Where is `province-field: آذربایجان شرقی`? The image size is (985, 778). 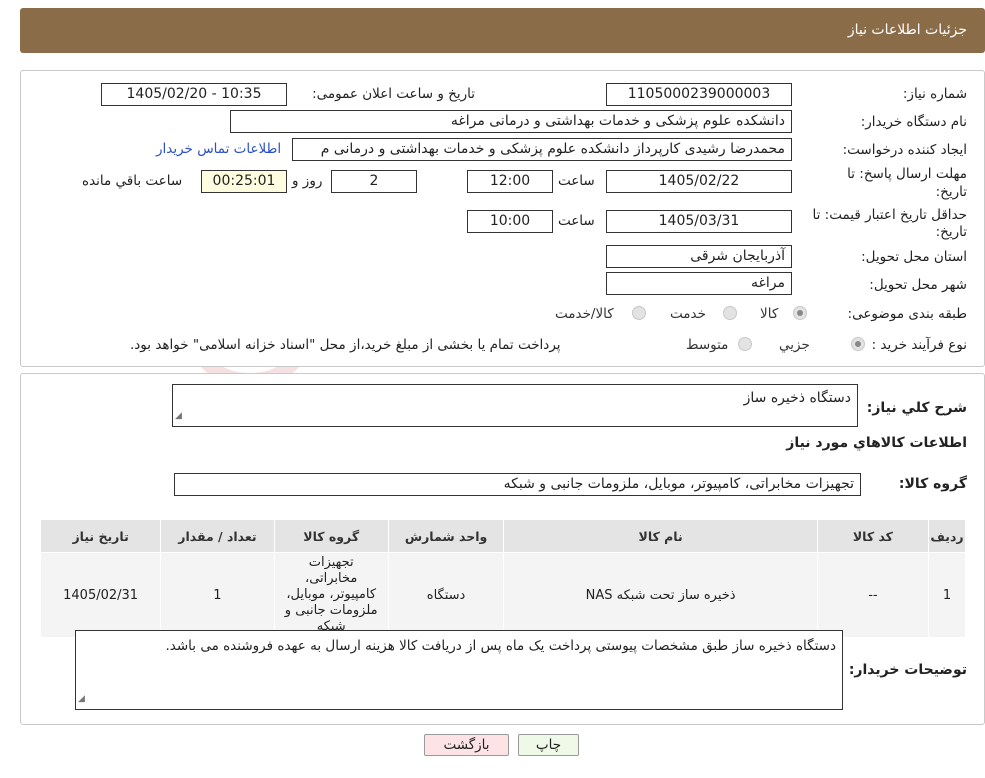
province-field: آذربایجان شرقی is located at coordinates (699, 256).